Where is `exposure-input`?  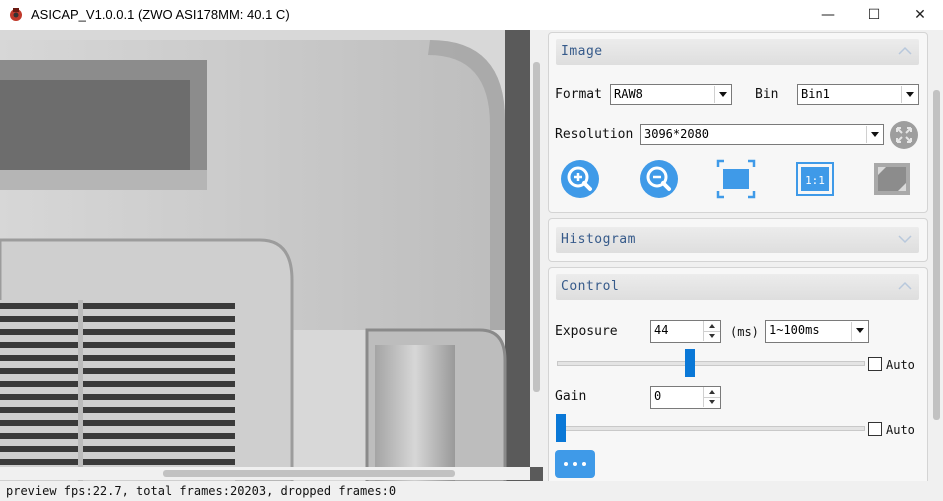 exposure-input is located at coordinates (676, 330).